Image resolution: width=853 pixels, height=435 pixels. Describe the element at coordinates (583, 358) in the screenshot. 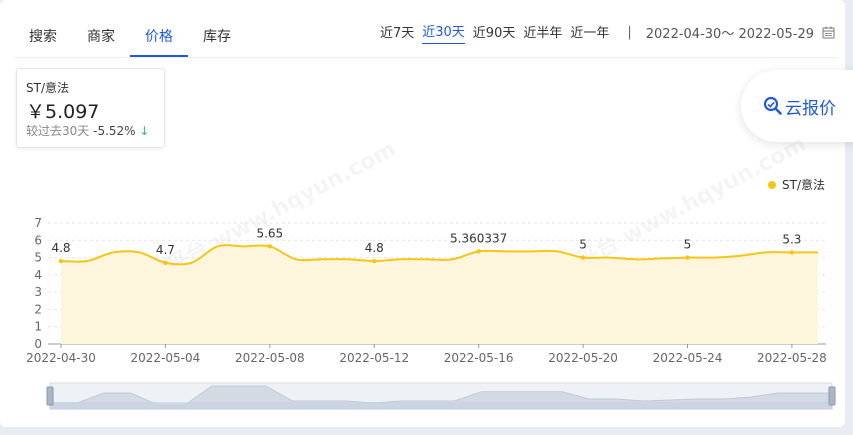

I see `x-tick-label: 2022-05-20` at that location.